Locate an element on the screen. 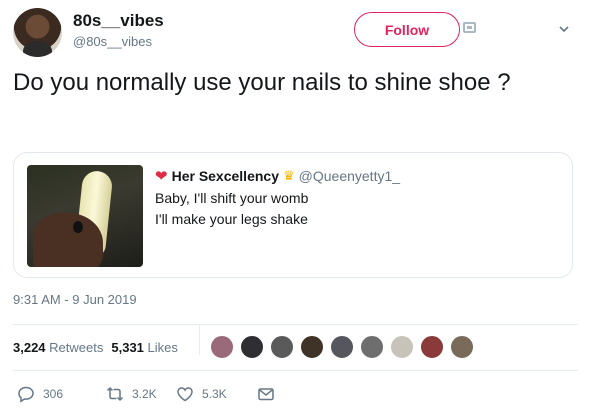 This screenshot has height=416, width=591. quoted-text-line: Baby, I'll shift your womb is located at coordinates (232, 198).